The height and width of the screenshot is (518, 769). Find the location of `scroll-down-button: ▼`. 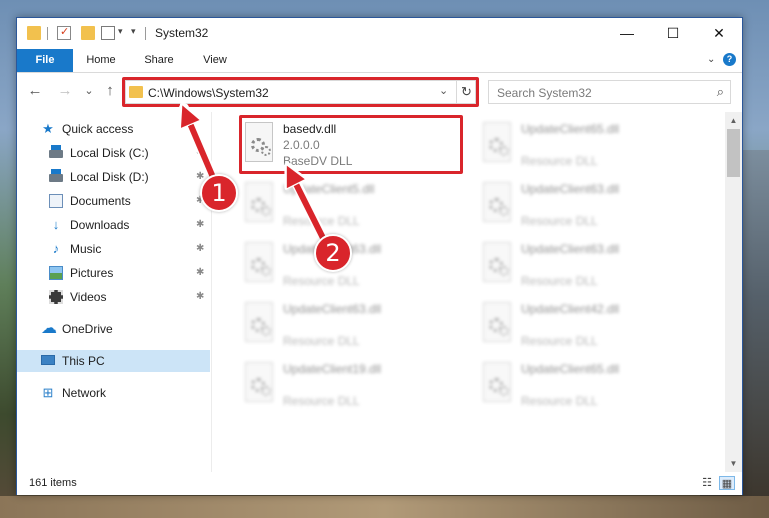

scroll-down-button: ▼ is located at coordinates (733, 463).